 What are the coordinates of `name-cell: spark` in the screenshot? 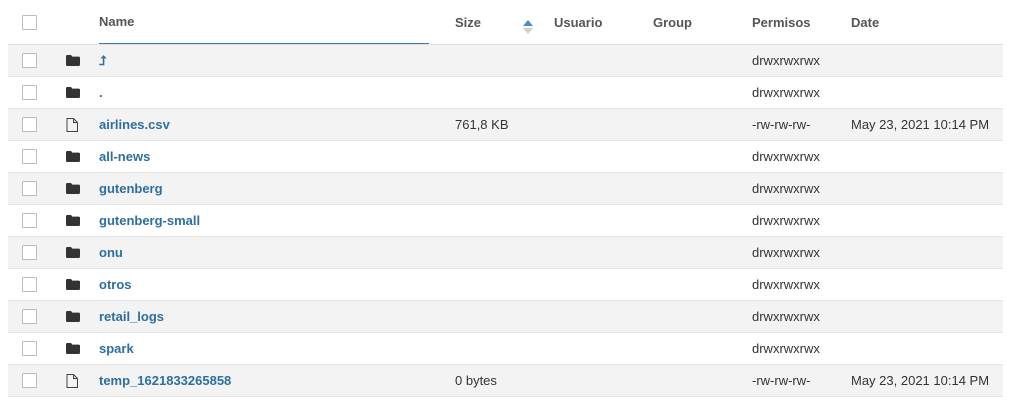 It's located at (116, 348).